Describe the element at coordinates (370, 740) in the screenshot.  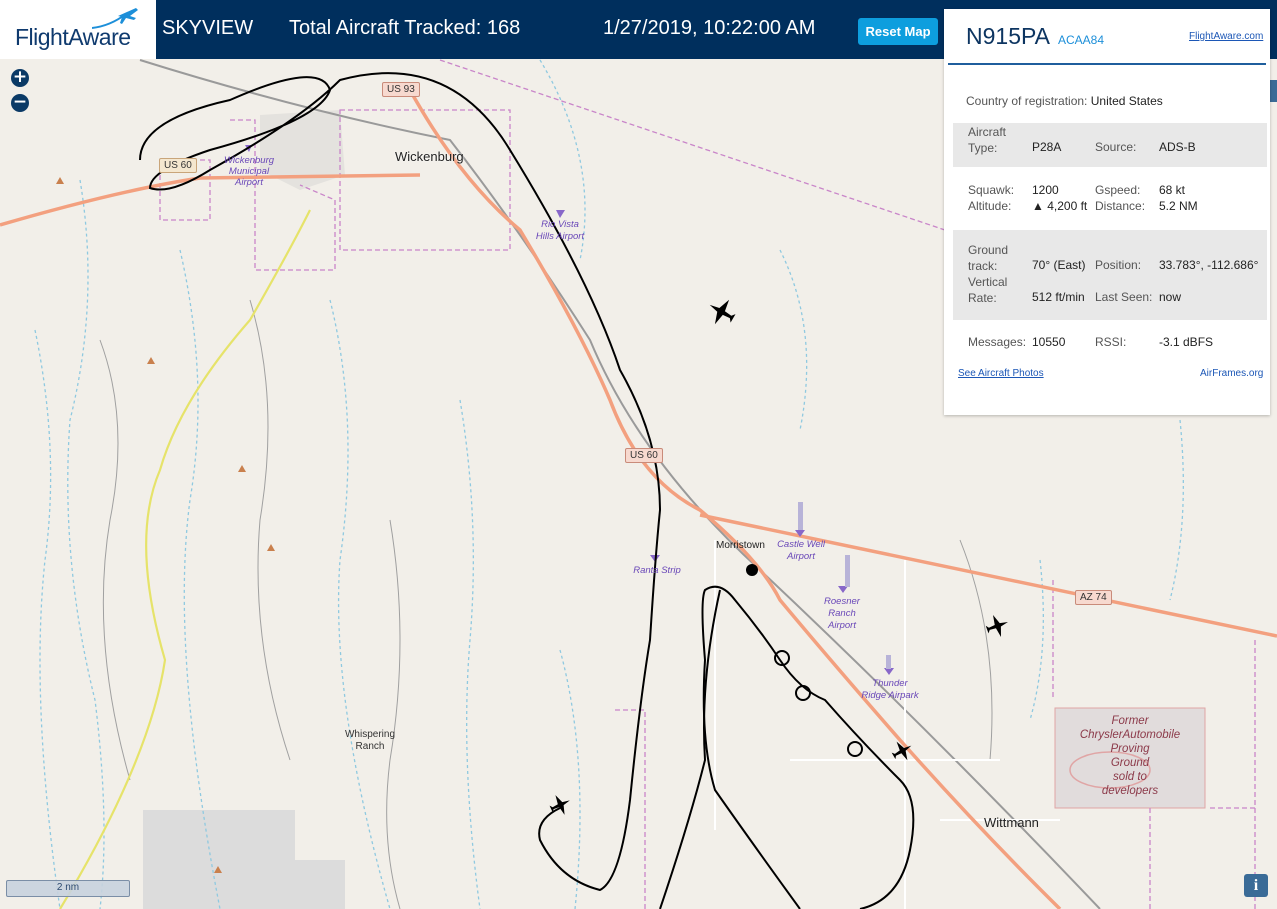
I see `ranch-label: Whispering Ranch` at that location.